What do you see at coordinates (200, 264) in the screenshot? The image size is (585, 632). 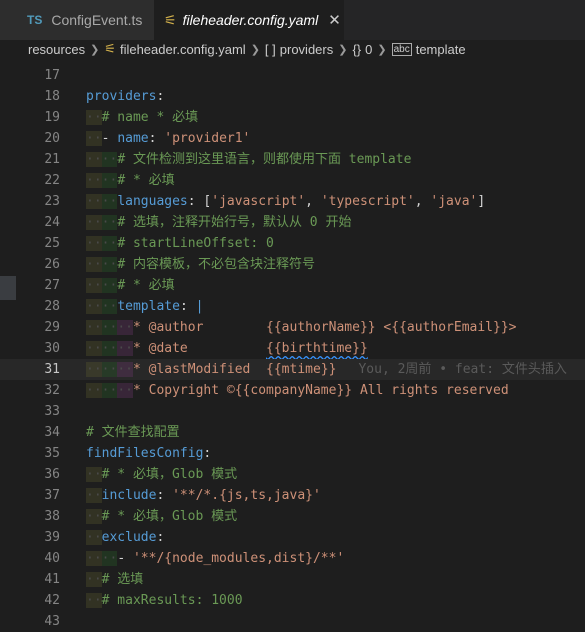 I see `line-content: ····# 内容模板，不必包含块注释符号` at bounding box center [200, 264].